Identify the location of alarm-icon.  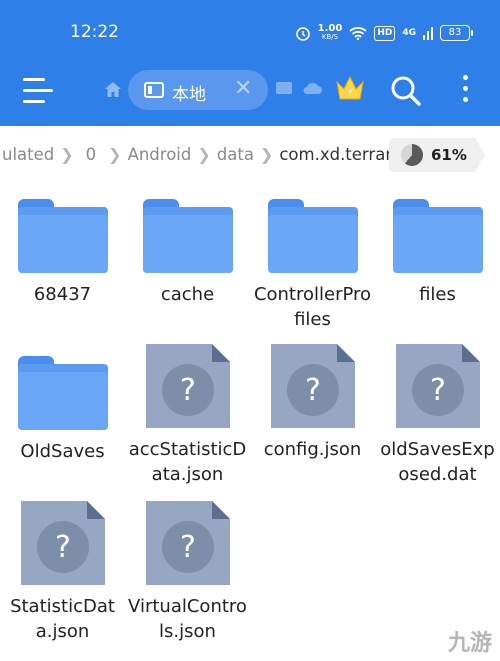
(302, 34).